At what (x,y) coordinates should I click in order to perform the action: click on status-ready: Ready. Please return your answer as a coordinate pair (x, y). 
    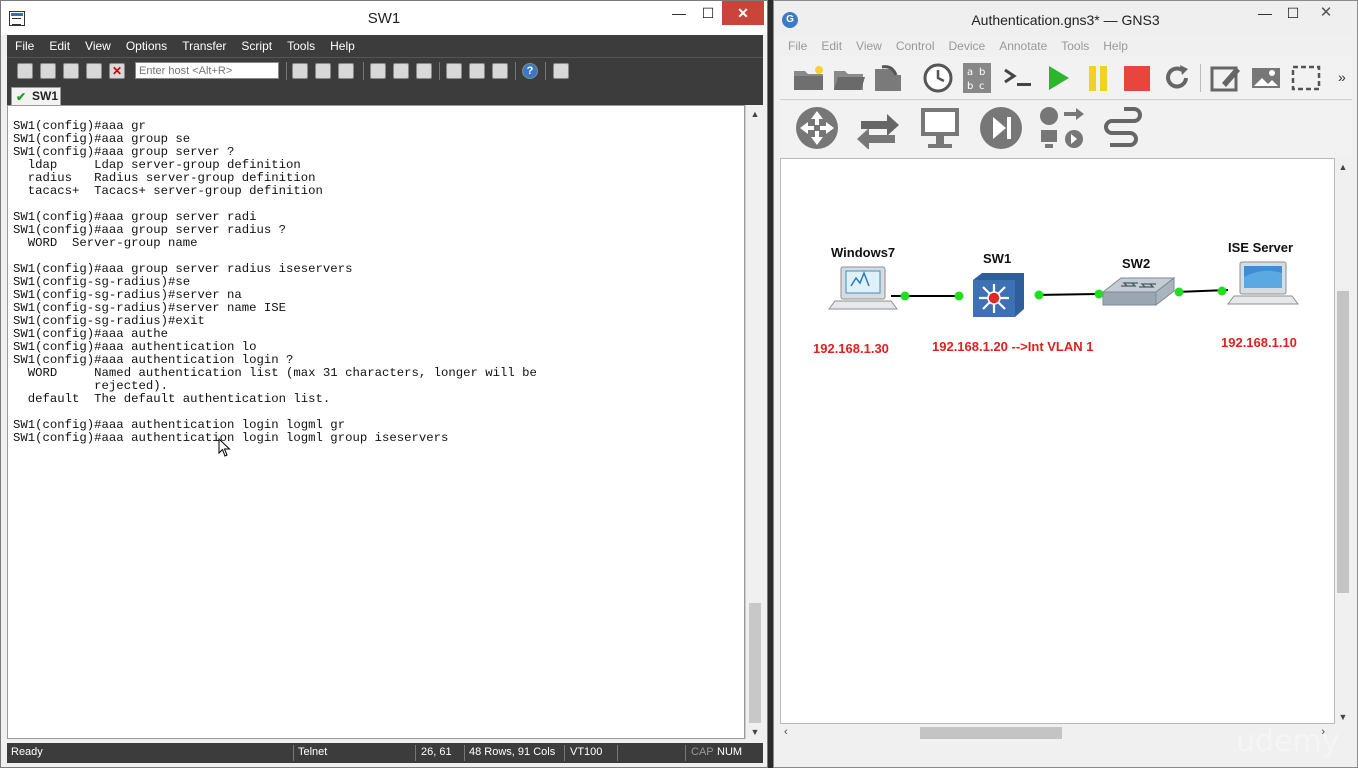
    Looking at the image, I should click on (27, 752).